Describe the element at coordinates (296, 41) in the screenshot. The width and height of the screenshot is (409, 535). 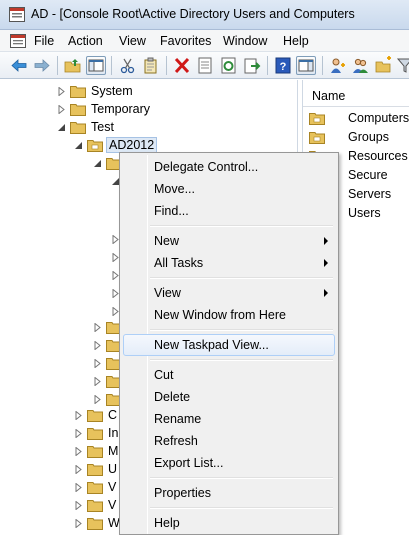
I see `menu-help: Help` at that location.